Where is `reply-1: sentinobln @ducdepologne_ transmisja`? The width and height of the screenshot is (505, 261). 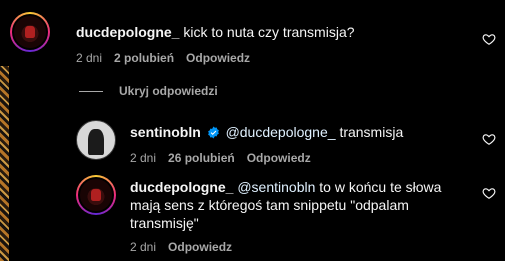
reply-1: sentinobln @ducdepologne_ transmisja is located at coordinates (266, 132).